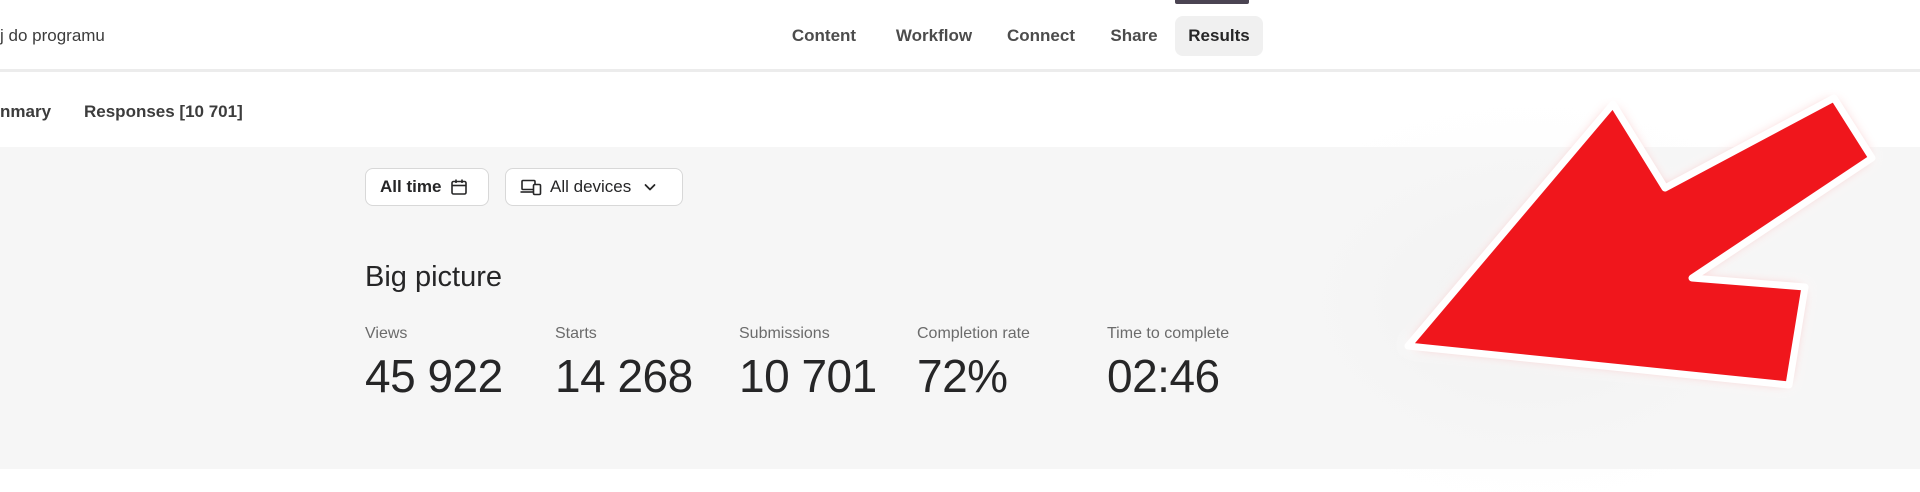 This screenshot has width=1920, height=492. What do you see at coordinates (459, 187) in the screenshot?
I see `calendar-icon` at bounding box center [459, 187].